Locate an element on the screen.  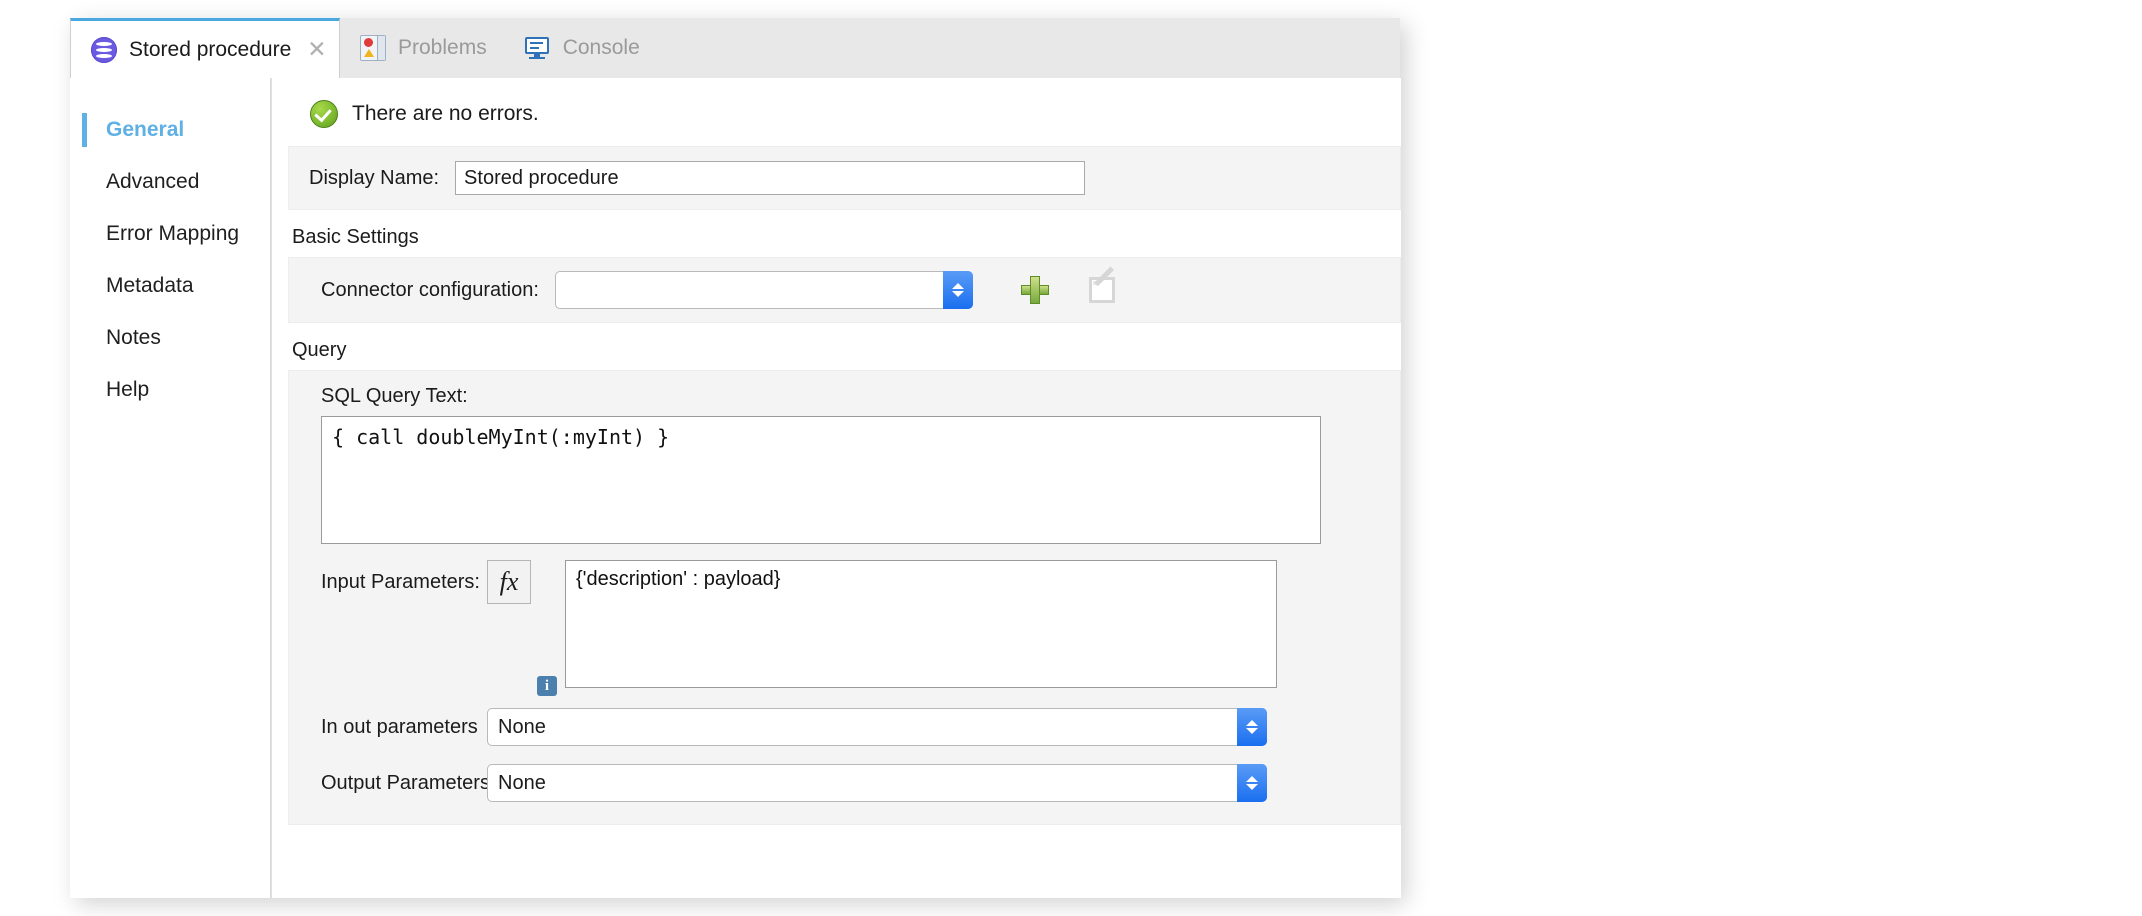
tab-console-label: Console is located at coordinates (601, 47).